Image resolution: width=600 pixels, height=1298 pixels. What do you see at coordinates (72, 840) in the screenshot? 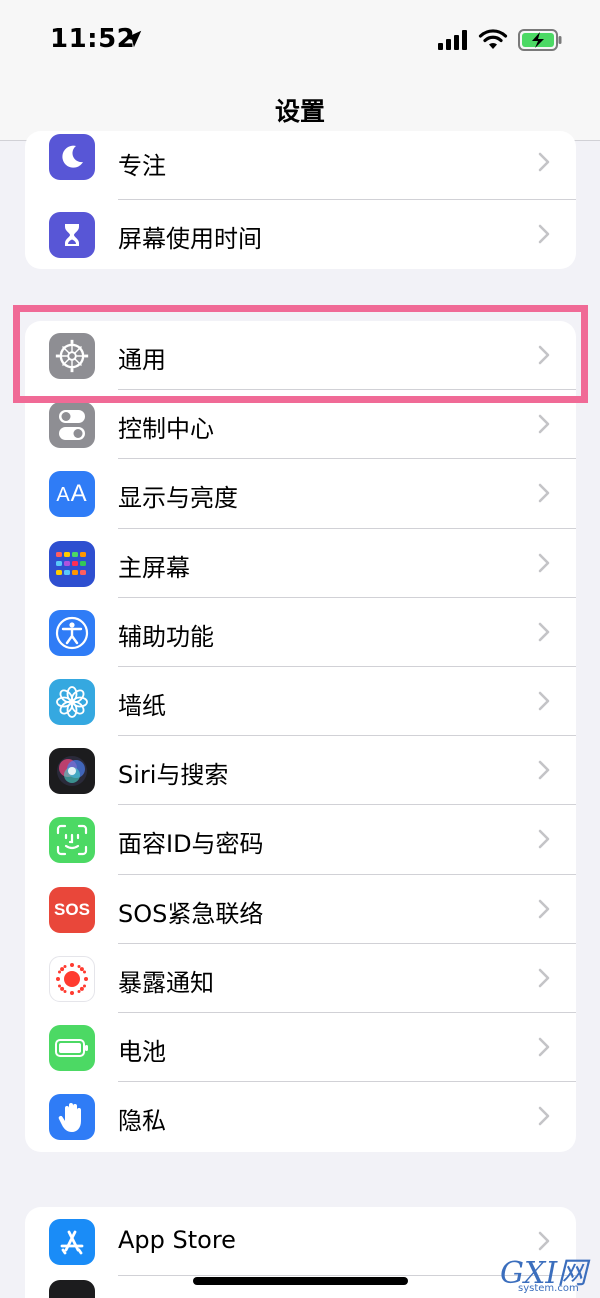
I see `face-id-icon` at bounding box center [72, 840].